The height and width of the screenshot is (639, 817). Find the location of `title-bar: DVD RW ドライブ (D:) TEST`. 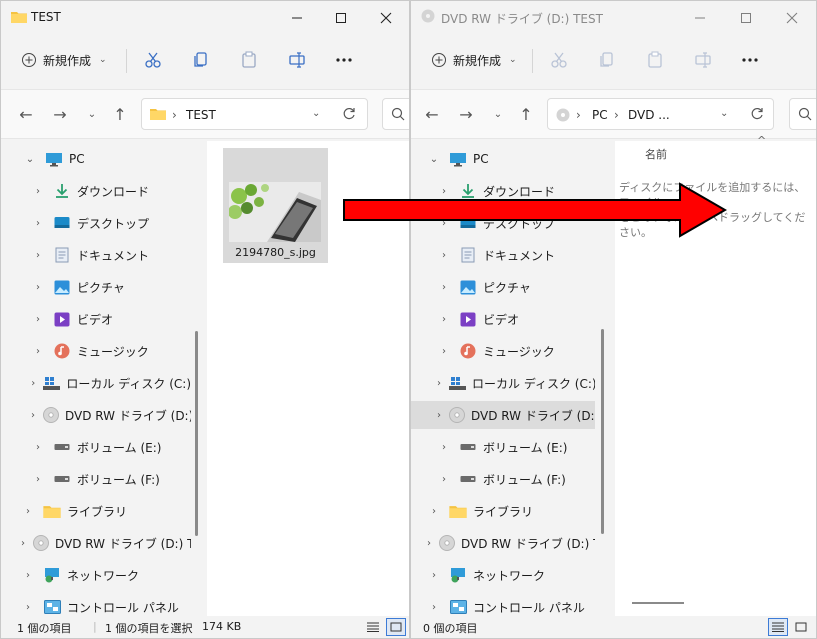

title-bar: DVD RW ドライブ (D:) TEST is located at coordinates (613, 18).